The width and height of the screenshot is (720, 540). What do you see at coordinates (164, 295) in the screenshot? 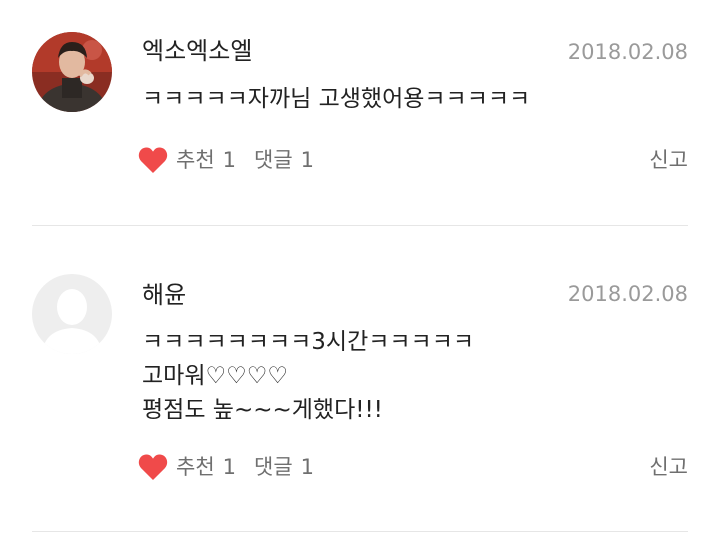
I see `comment-author: 해윤` at bounding box center [164, 295].